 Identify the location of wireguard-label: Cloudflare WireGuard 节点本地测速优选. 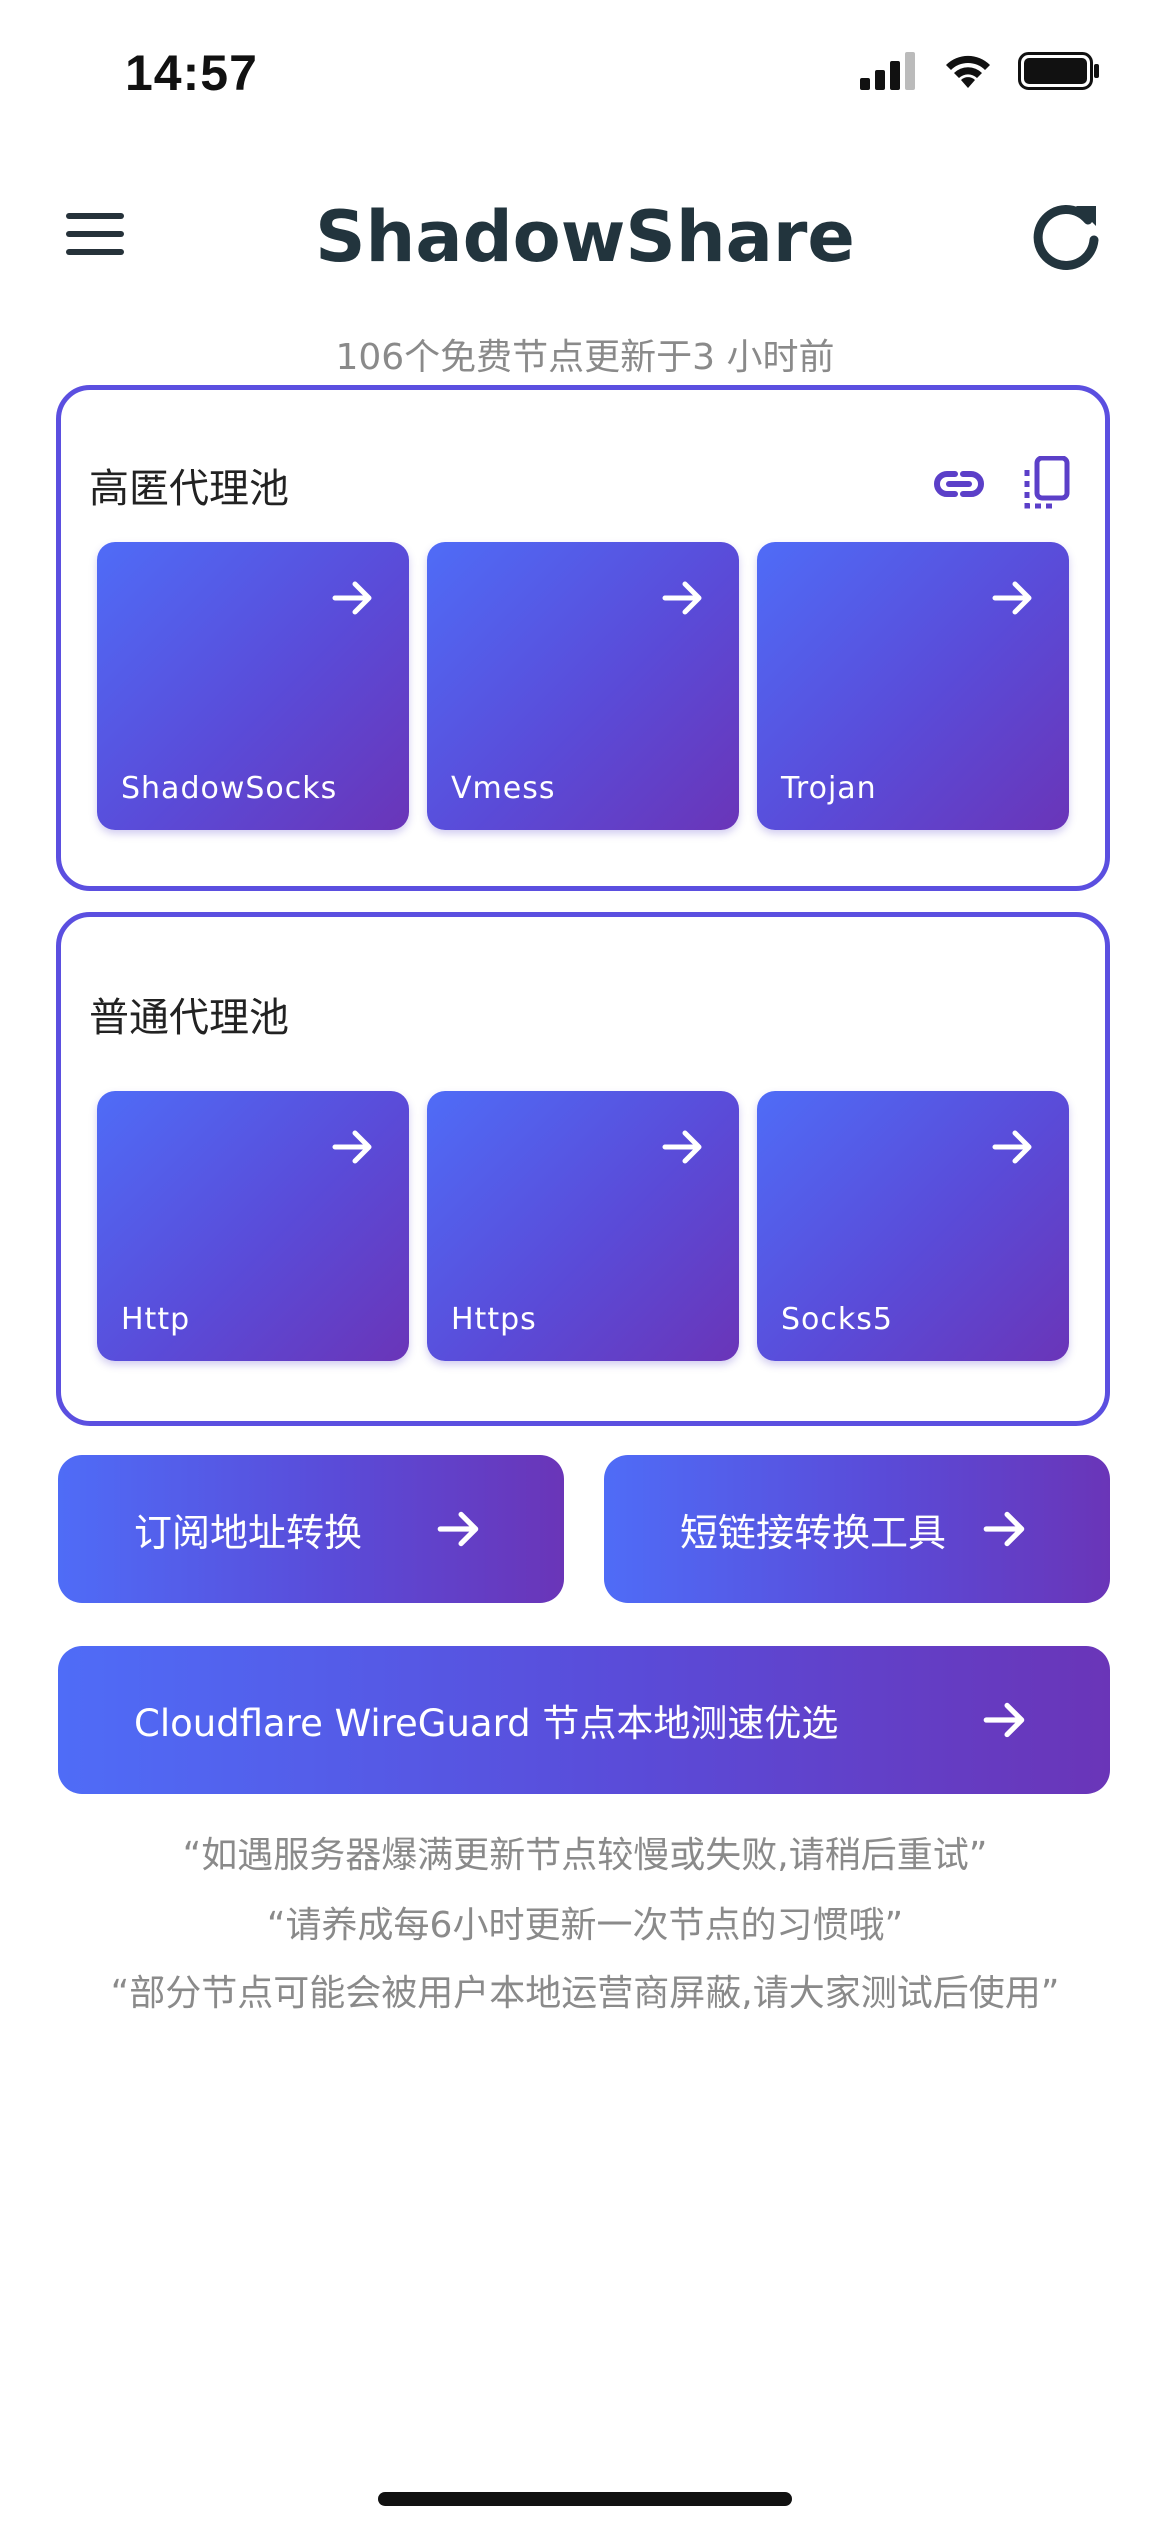
(486, 1723).